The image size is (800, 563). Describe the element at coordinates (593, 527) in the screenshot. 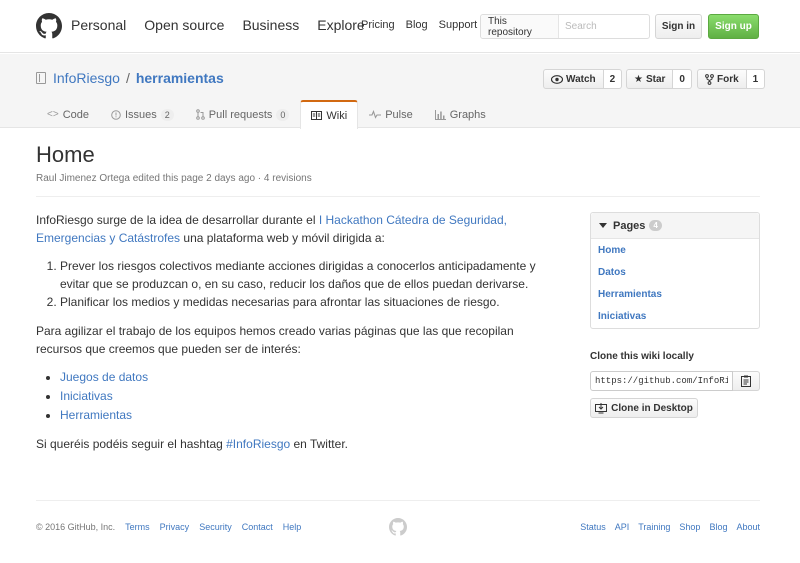

I see `footer-link-status: Status` at that location.